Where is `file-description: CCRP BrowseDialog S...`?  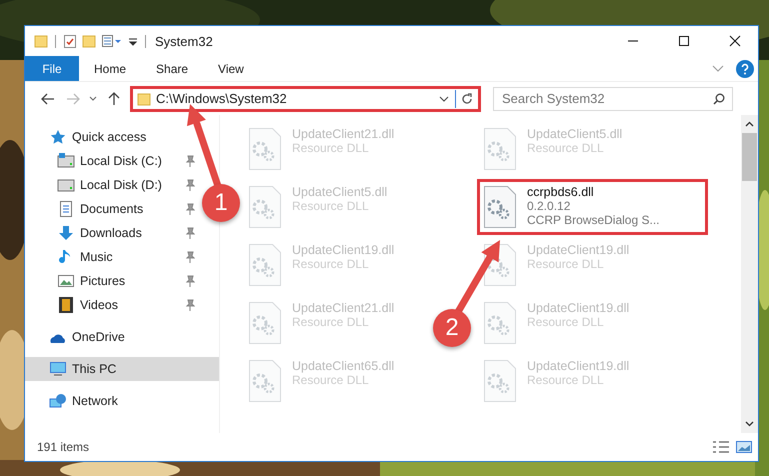 file-description: CCRP BrowseDialog S... is located at coordinates (593, 220).